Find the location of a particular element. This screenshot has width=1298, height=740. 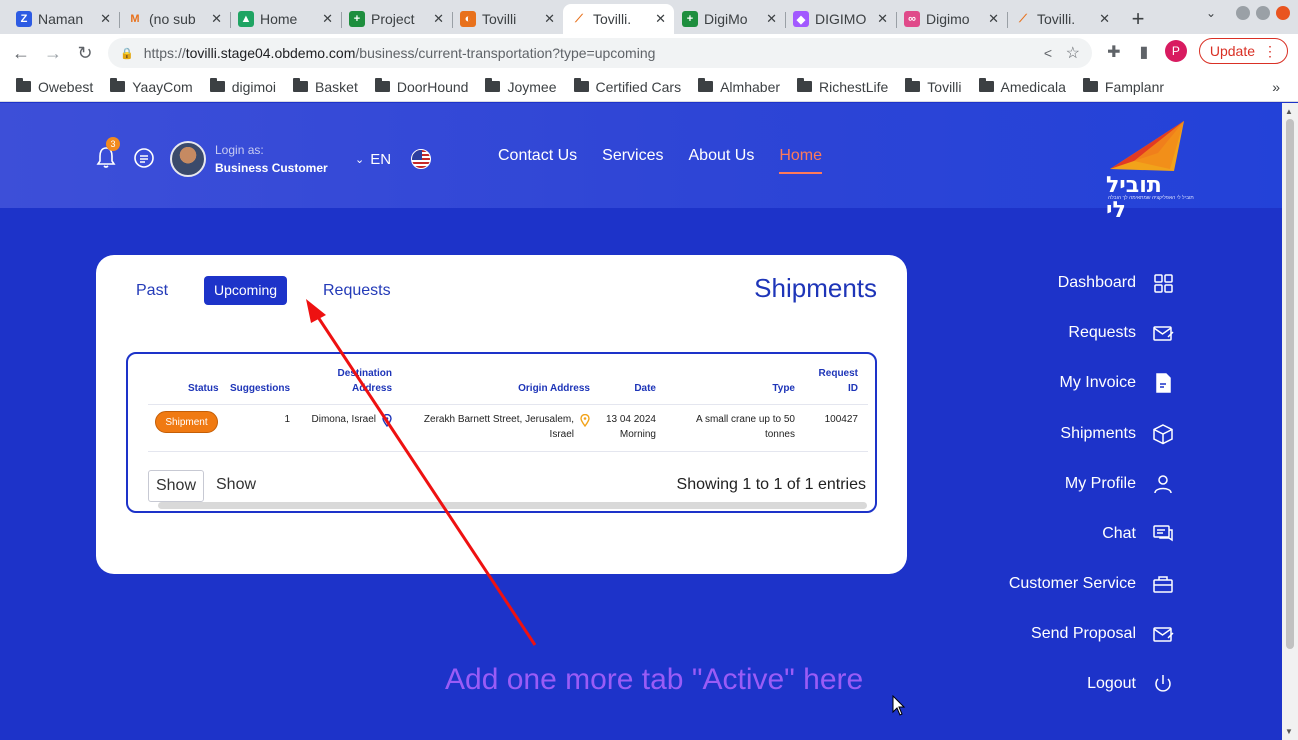

sidebar-item-label: Dashboard is located at coordinates (1096, 282).